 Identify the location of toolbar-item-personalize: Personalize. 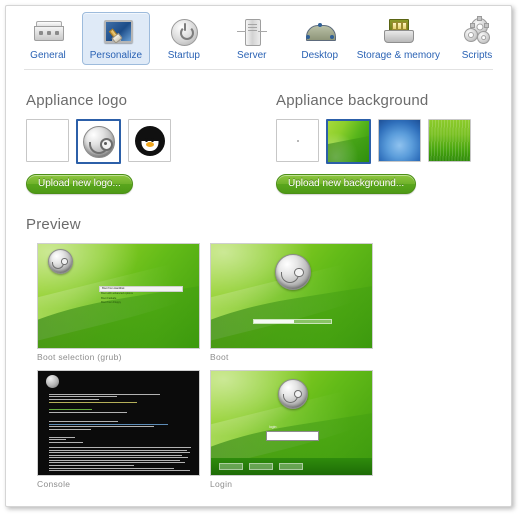
(115, 38).